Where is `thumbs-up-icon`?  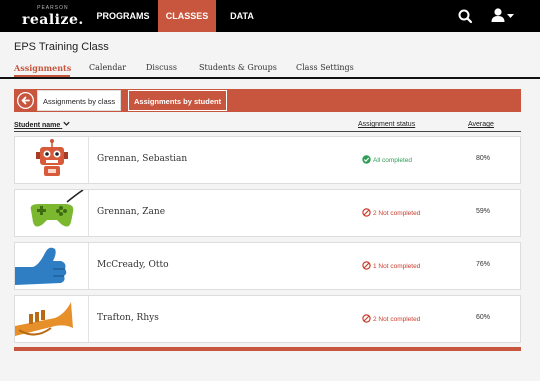 thumbs-up-icon is located at coordinates (52, 266).